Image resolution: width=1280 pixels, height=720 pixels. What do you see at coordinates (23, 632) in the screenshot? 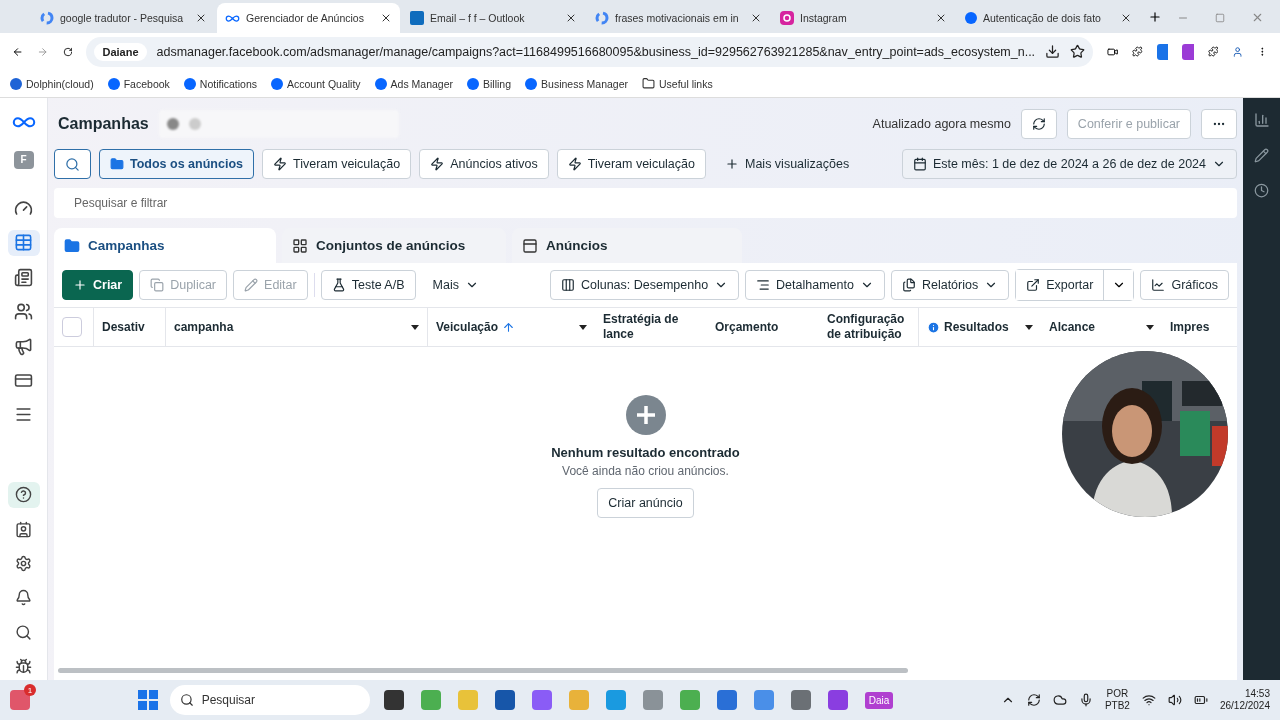
I see `search-icon` at bounding box center [23, 632].